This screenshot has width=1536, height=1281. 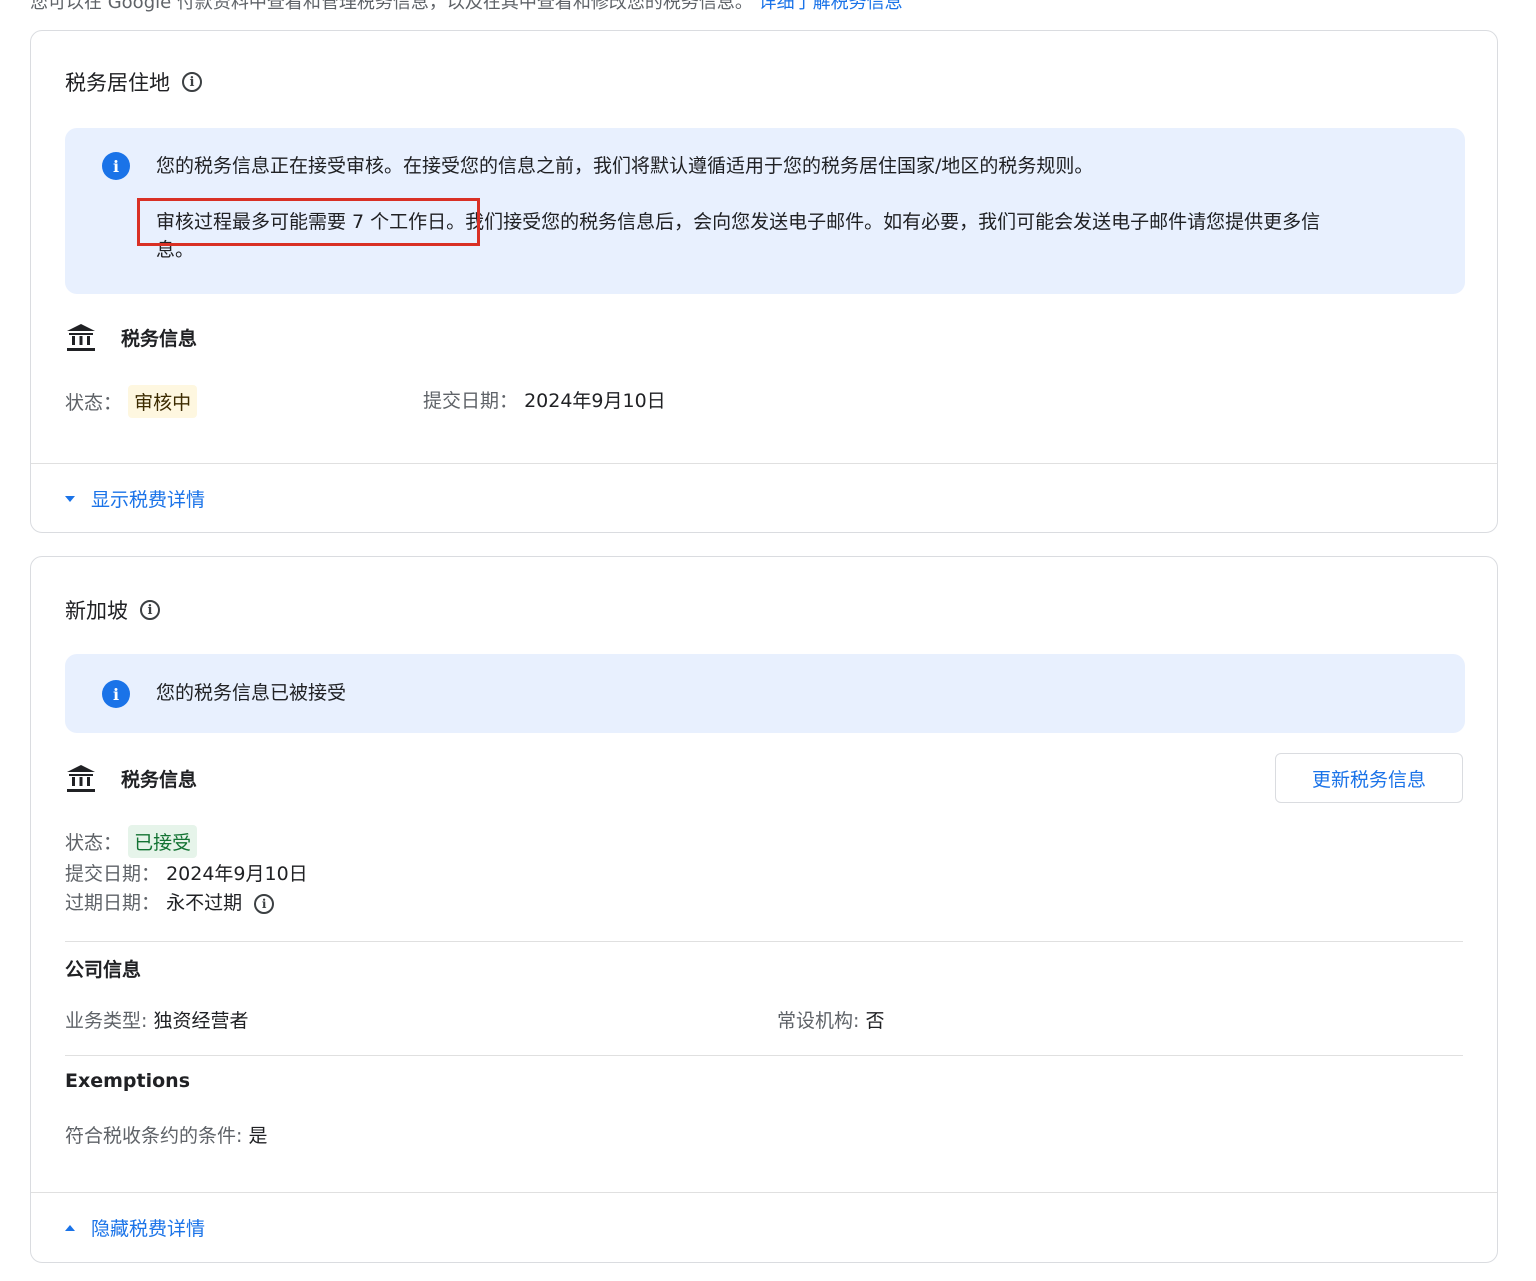 What do you see at coordinates (308, 222) in the screenshot?
I see `highlight-annotation-box` at bounding box center [308, 222].